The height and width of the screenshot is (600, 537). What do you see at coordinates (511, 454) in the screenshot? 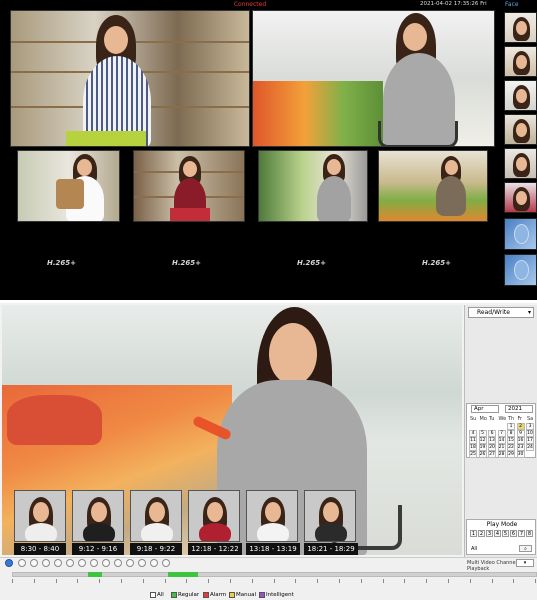
I see `calendar-day: 29` at bounding box center [511, 454].